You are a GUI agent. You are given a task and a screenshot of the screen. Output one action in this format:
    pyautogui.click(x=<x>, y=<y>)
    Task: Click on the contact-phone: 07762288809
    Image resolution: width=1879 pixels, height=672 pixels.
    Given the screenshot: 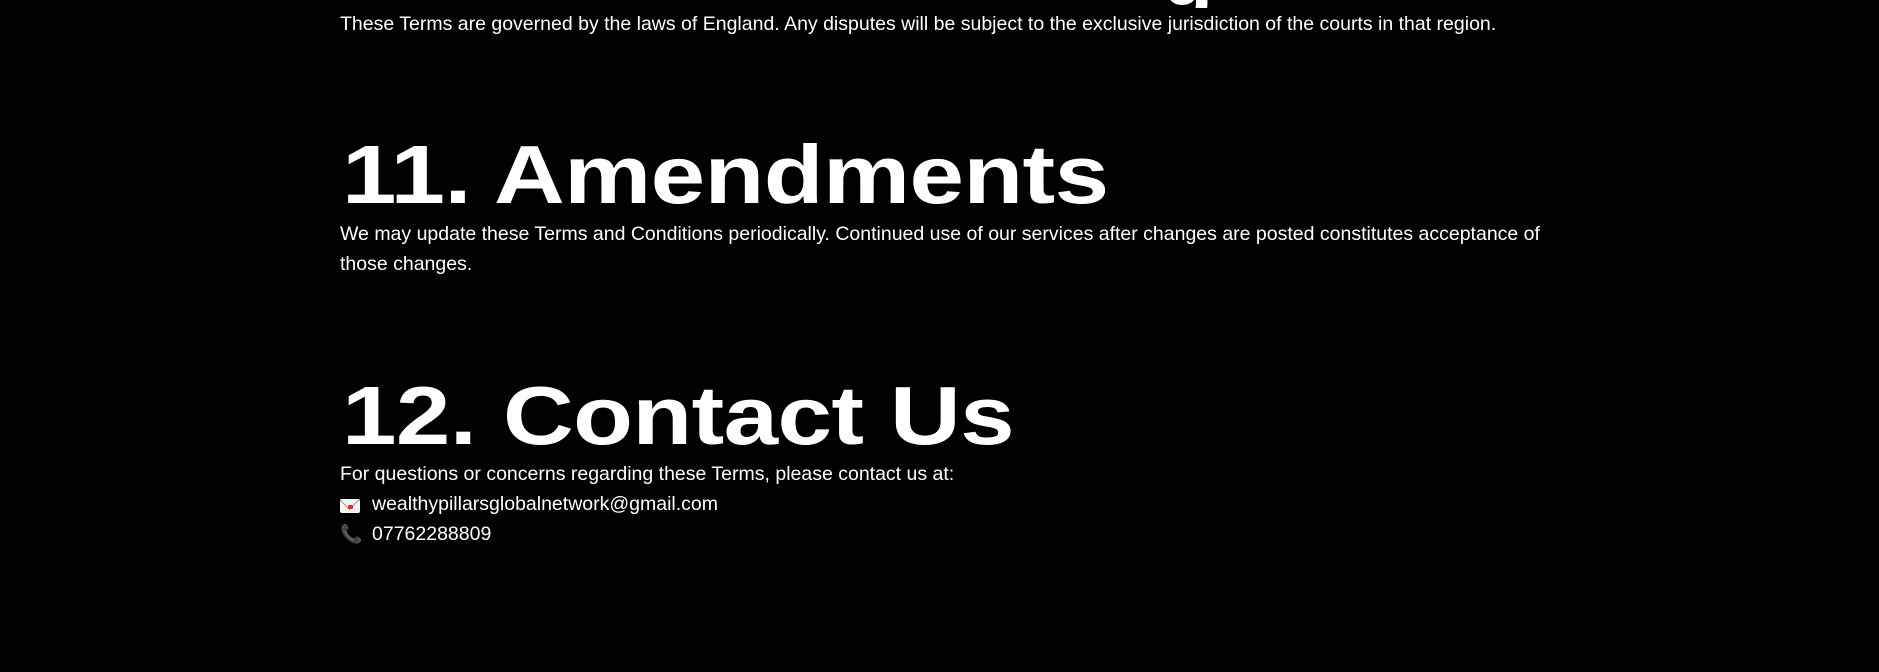 What is the action you would take?
    pyautogui.click(x=431, y=534)
    